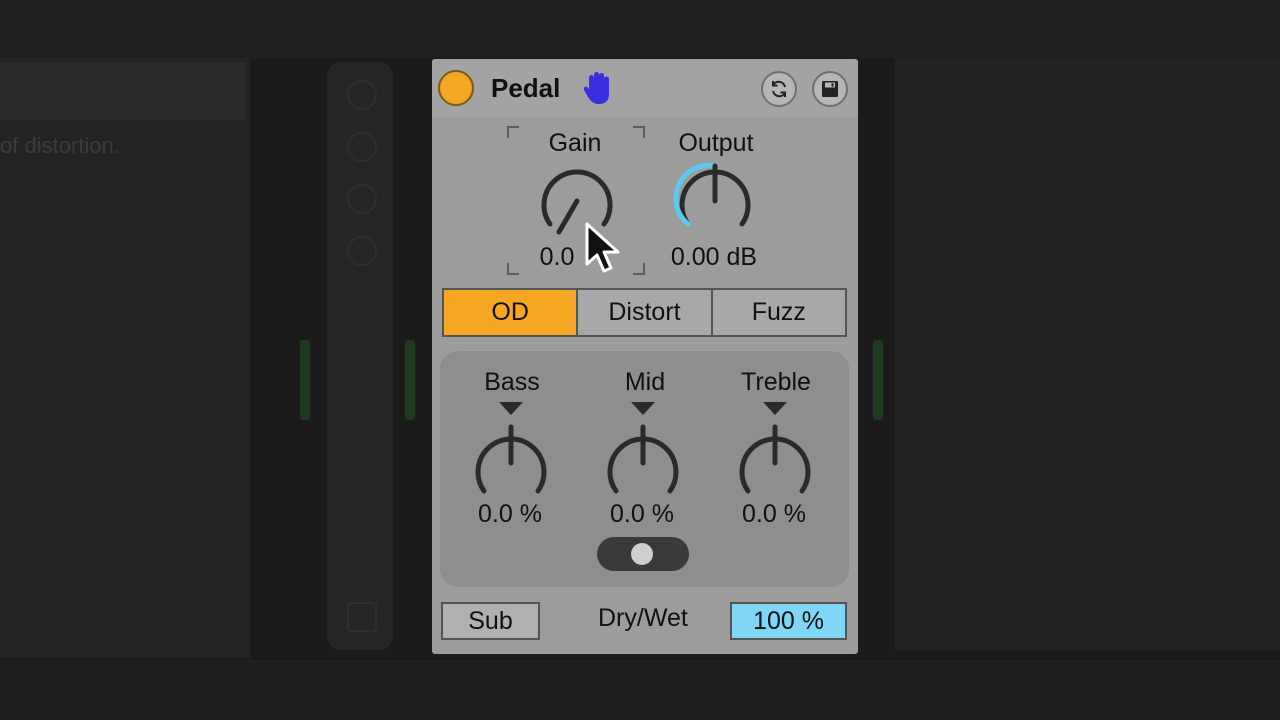  What do you see at coordinates (714, 257) in the screenshot?
I see `output-value: 0.00 dB` at bounding box center [714, 257].